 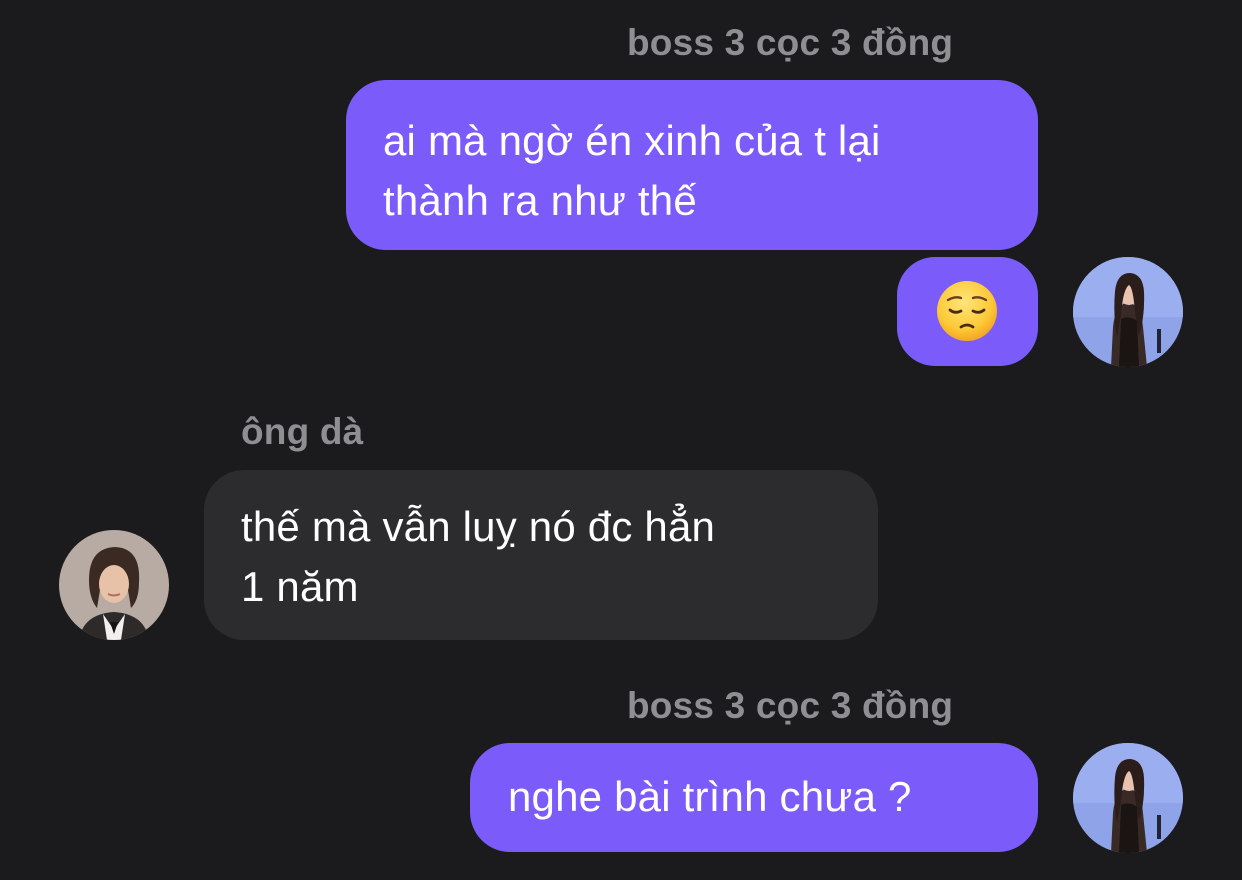 I want to click on incoming-message-bubble: thế mà vẫn luỵ nó đc hẳn 1 năm, so click(x=541, y=555).